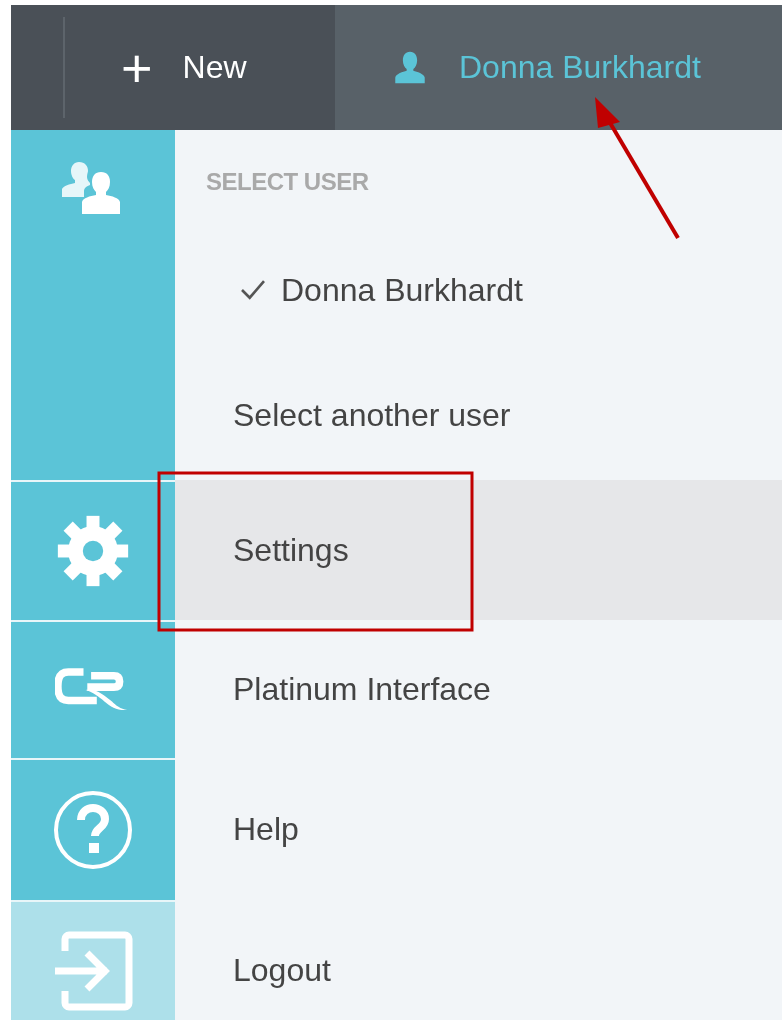 Image resolution: width=782 pixels, height=1020 pixels. What do you see at coordinates (253, 290) in the screenshot?
I see `checkmark-icon` at bounding box center [253, 290].